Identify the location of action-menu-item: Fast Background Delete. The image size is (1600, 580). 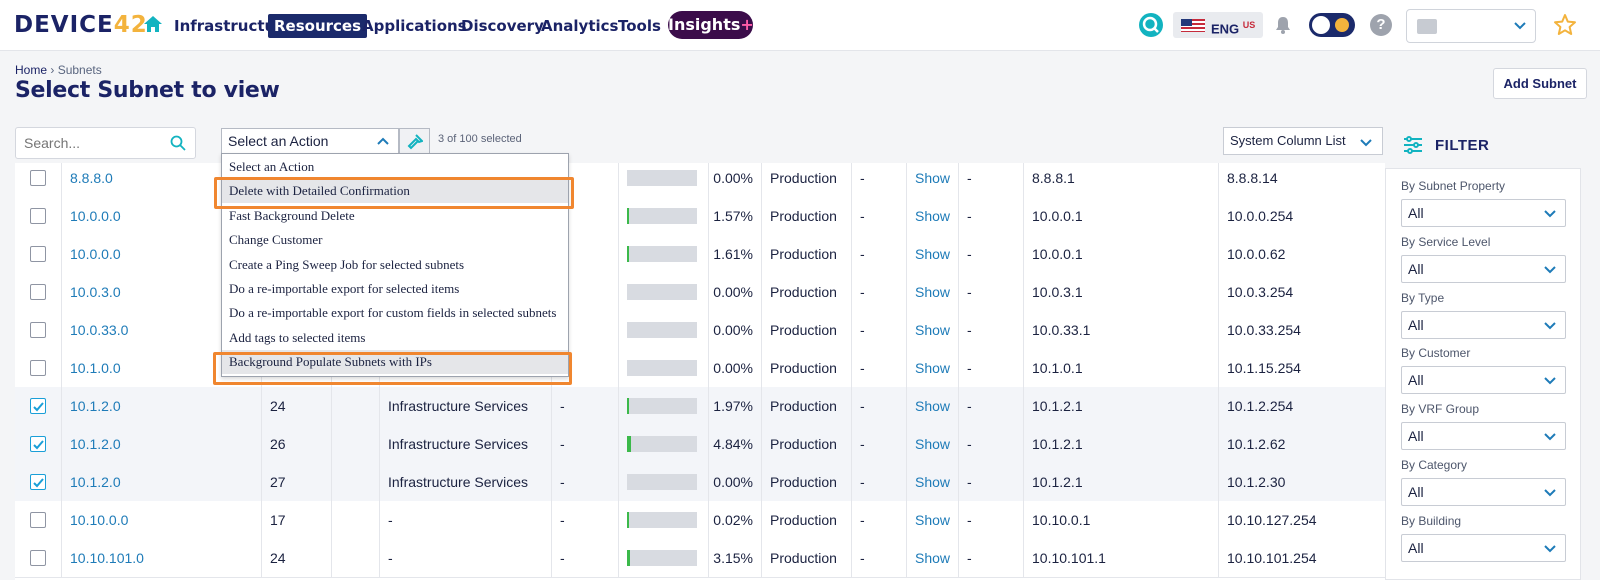
(395, 216).